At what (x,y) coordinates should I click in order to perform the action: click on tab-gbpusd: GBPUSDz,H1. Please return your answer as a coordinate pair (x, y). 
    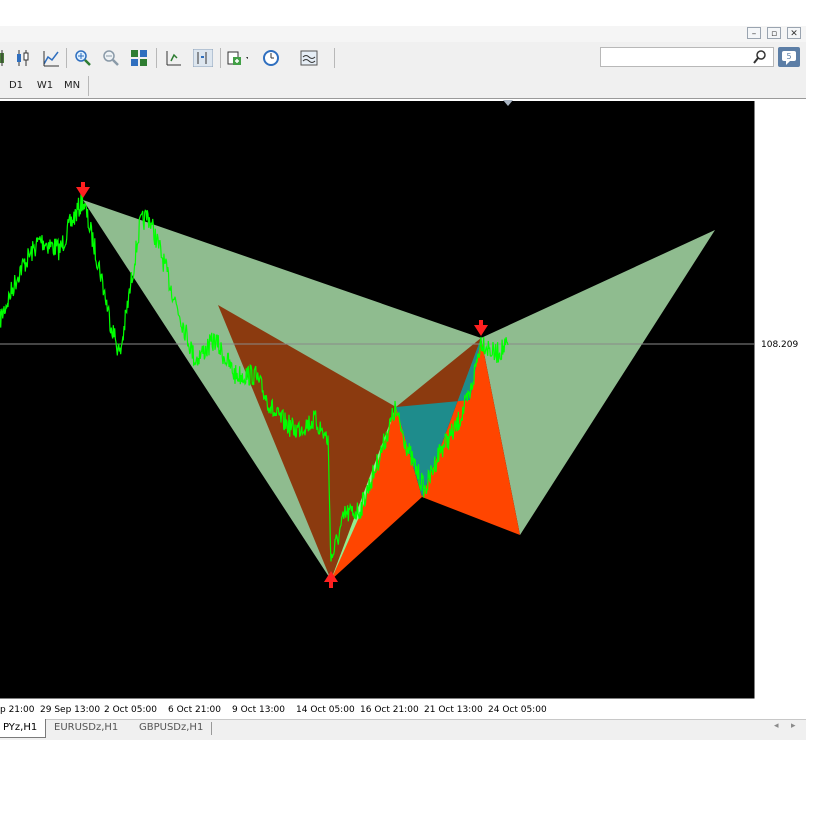
    Looking at the image, I should click on (171, 728).